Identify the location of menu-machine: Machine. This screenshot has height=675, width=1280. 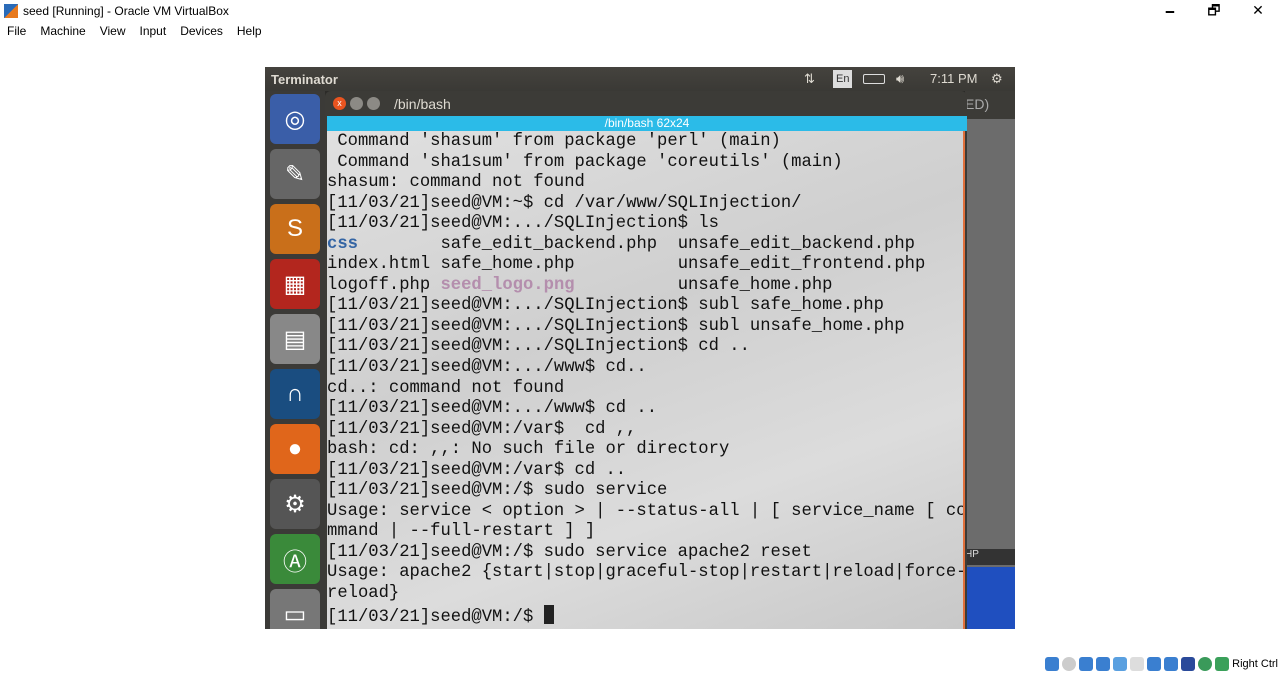
(62, 32).